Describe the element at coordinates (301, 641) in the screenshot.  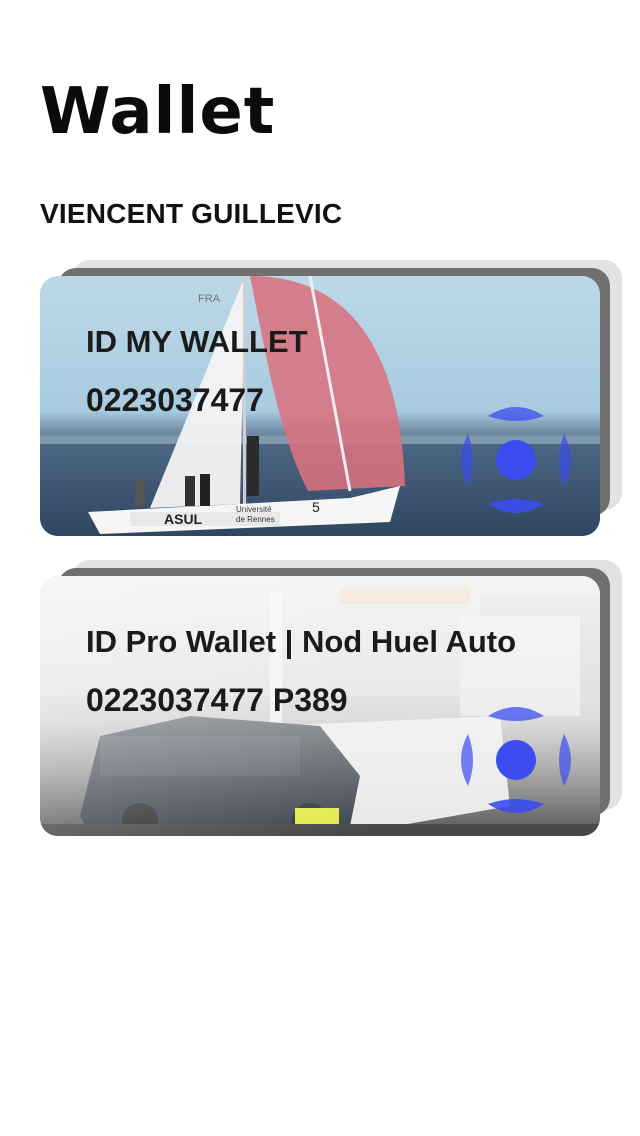
I see `card-title: ID Pro Wallet | Nod Huel Auto` at that location.